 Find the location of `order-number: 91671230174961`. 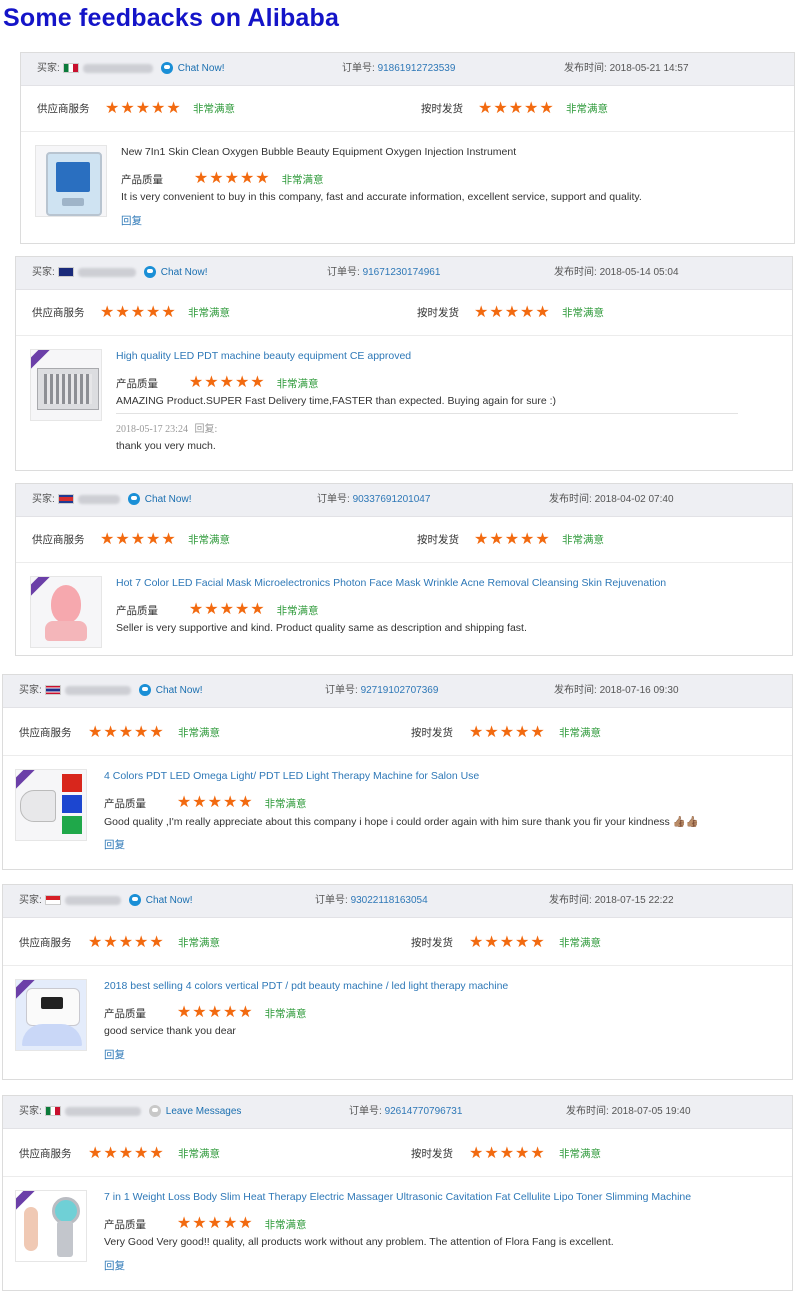

order-number: 91671230174961 is located at coordinates (402, 272).